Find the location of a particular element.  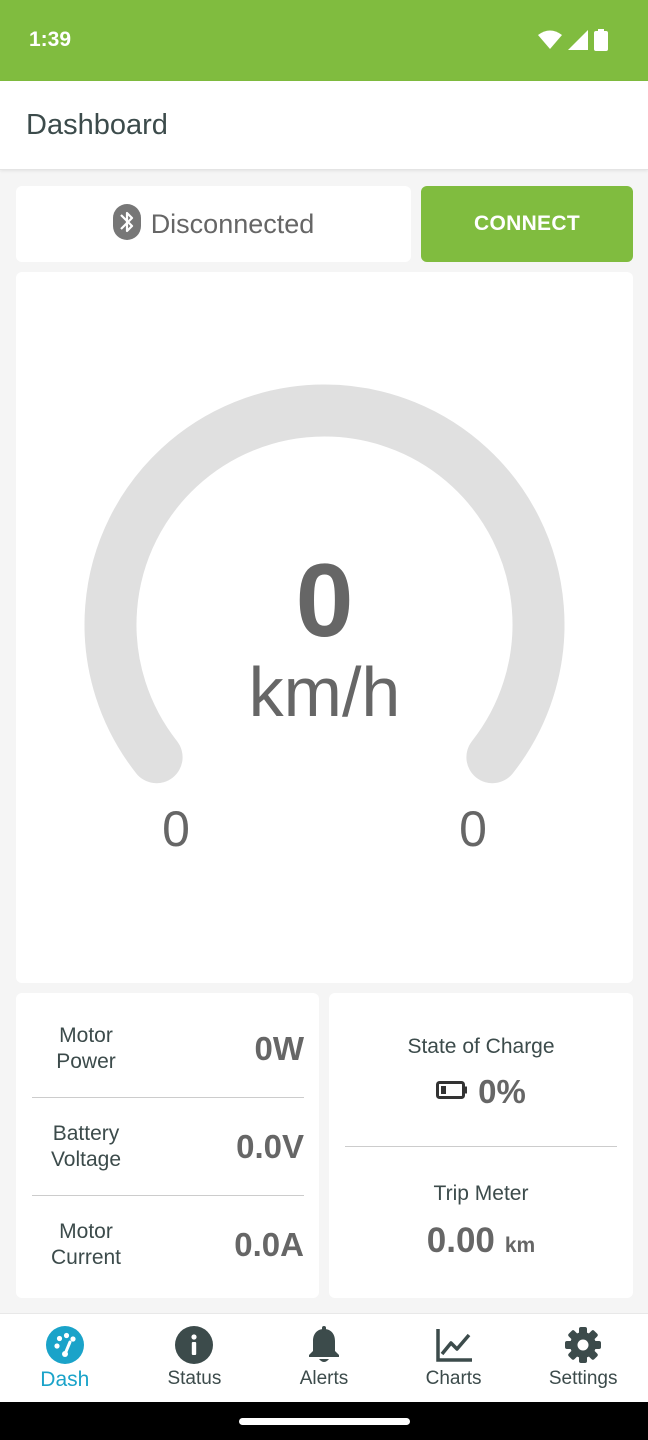

status-icons is located at coordinates (573, 42).